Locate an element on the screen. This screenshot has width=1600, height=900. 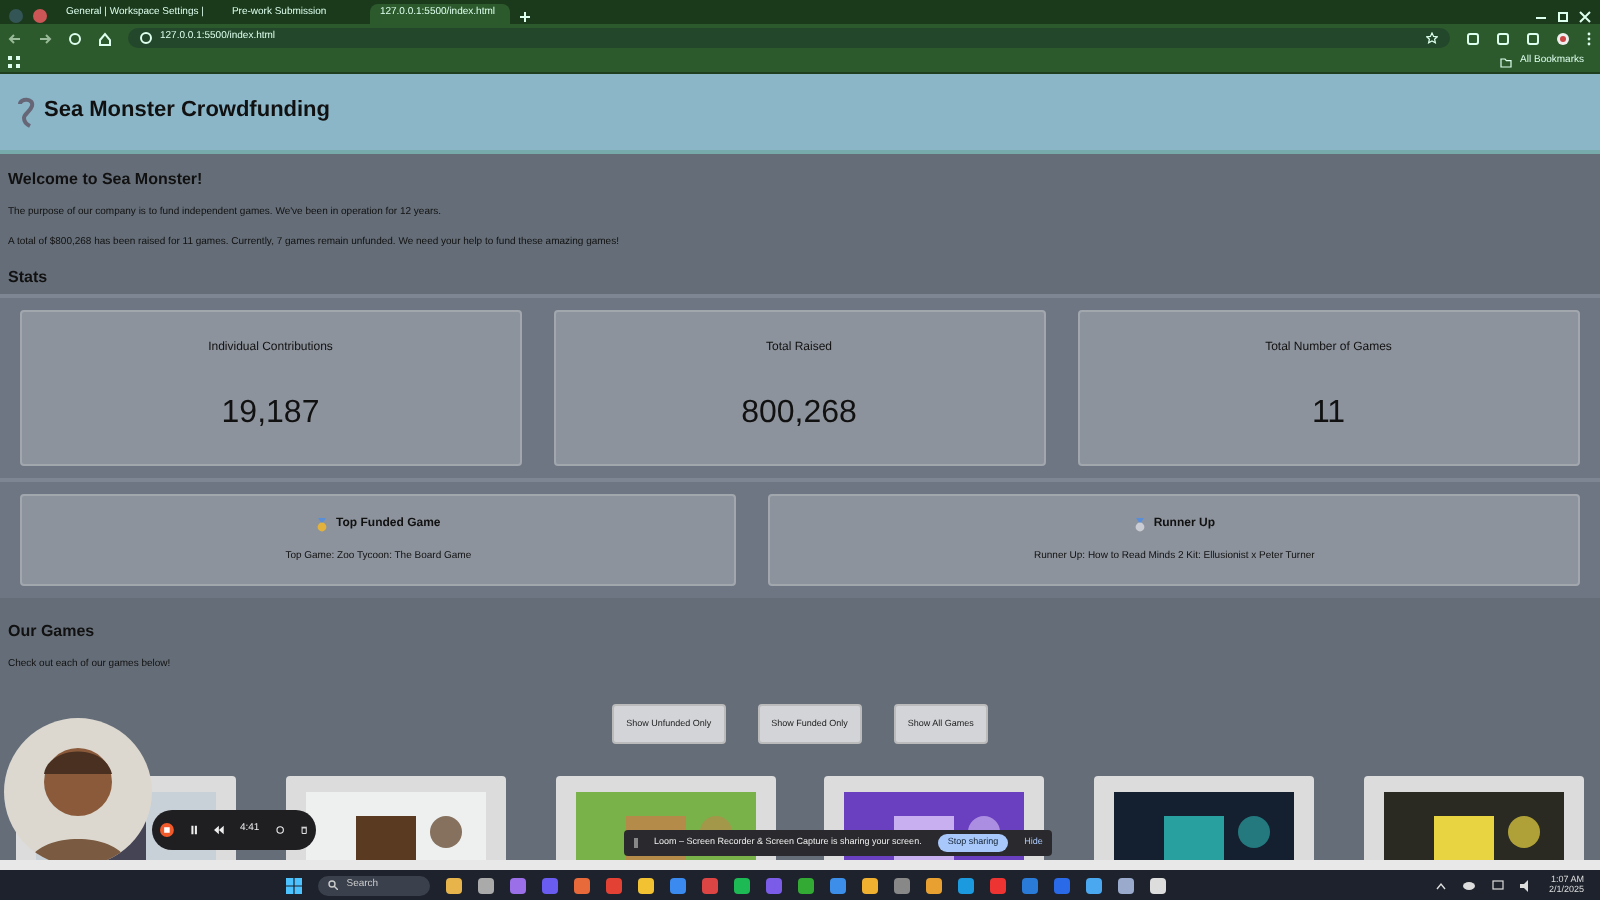
trash-icon is located at coordinates (303, 830).